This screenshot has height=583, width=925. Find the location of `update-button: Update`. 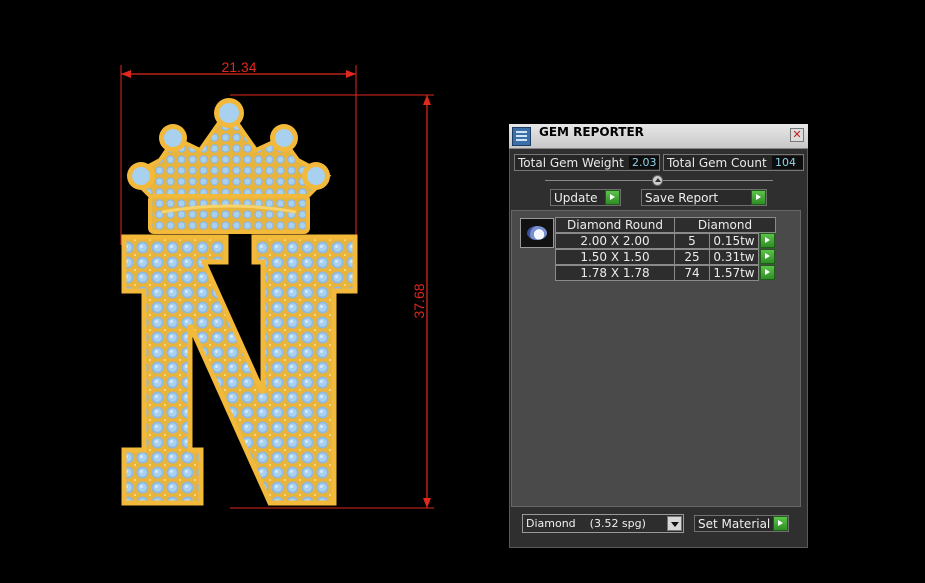

update-button: Update is located at coordinates (585, 197).